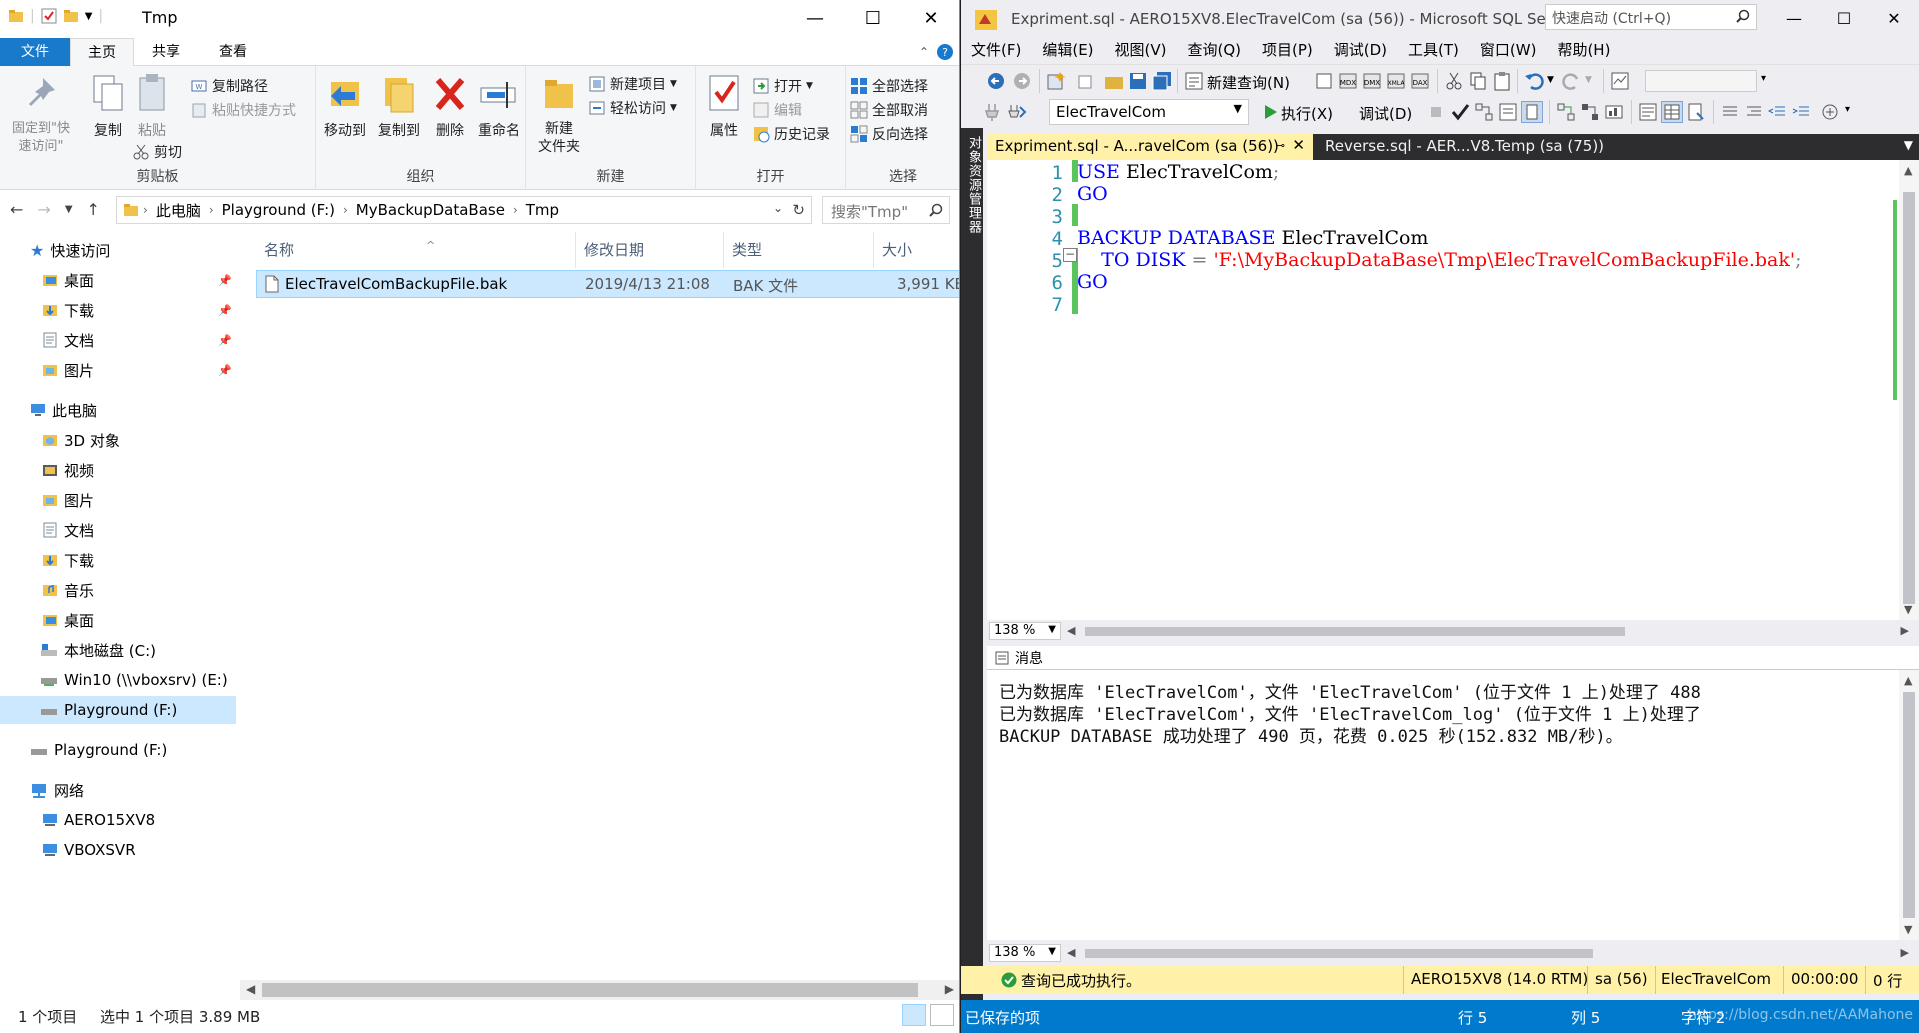 This screenshot has width=1919, height=1033. What do you see at coordinates (49, 16) in the screenshot?
I see `properties-check-icon` at bounding box center [49, 16].